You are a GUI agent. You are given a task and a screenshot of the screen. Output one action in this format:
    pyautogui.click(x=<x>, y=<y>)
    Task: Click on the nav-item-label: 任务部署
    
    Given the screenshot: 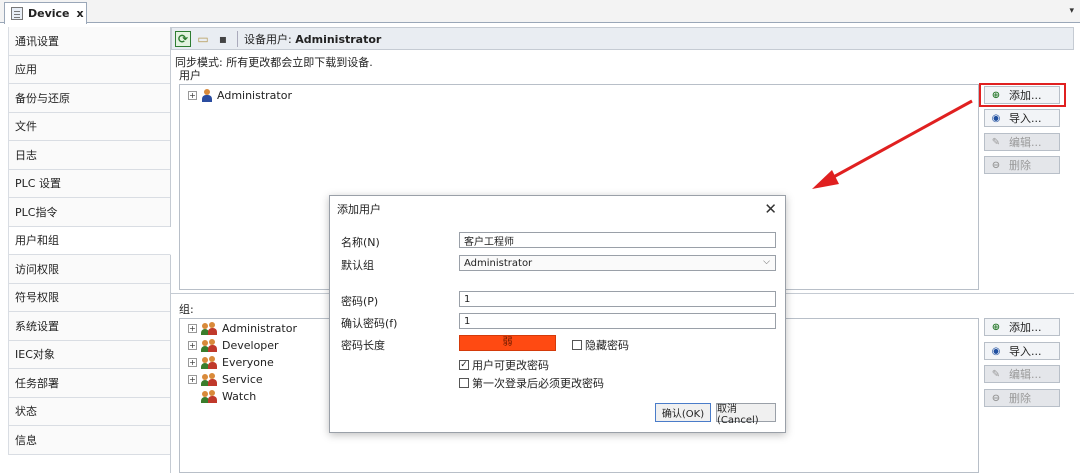 What is the action you would take?
    pyautogui.click(x=37, y=383)
    